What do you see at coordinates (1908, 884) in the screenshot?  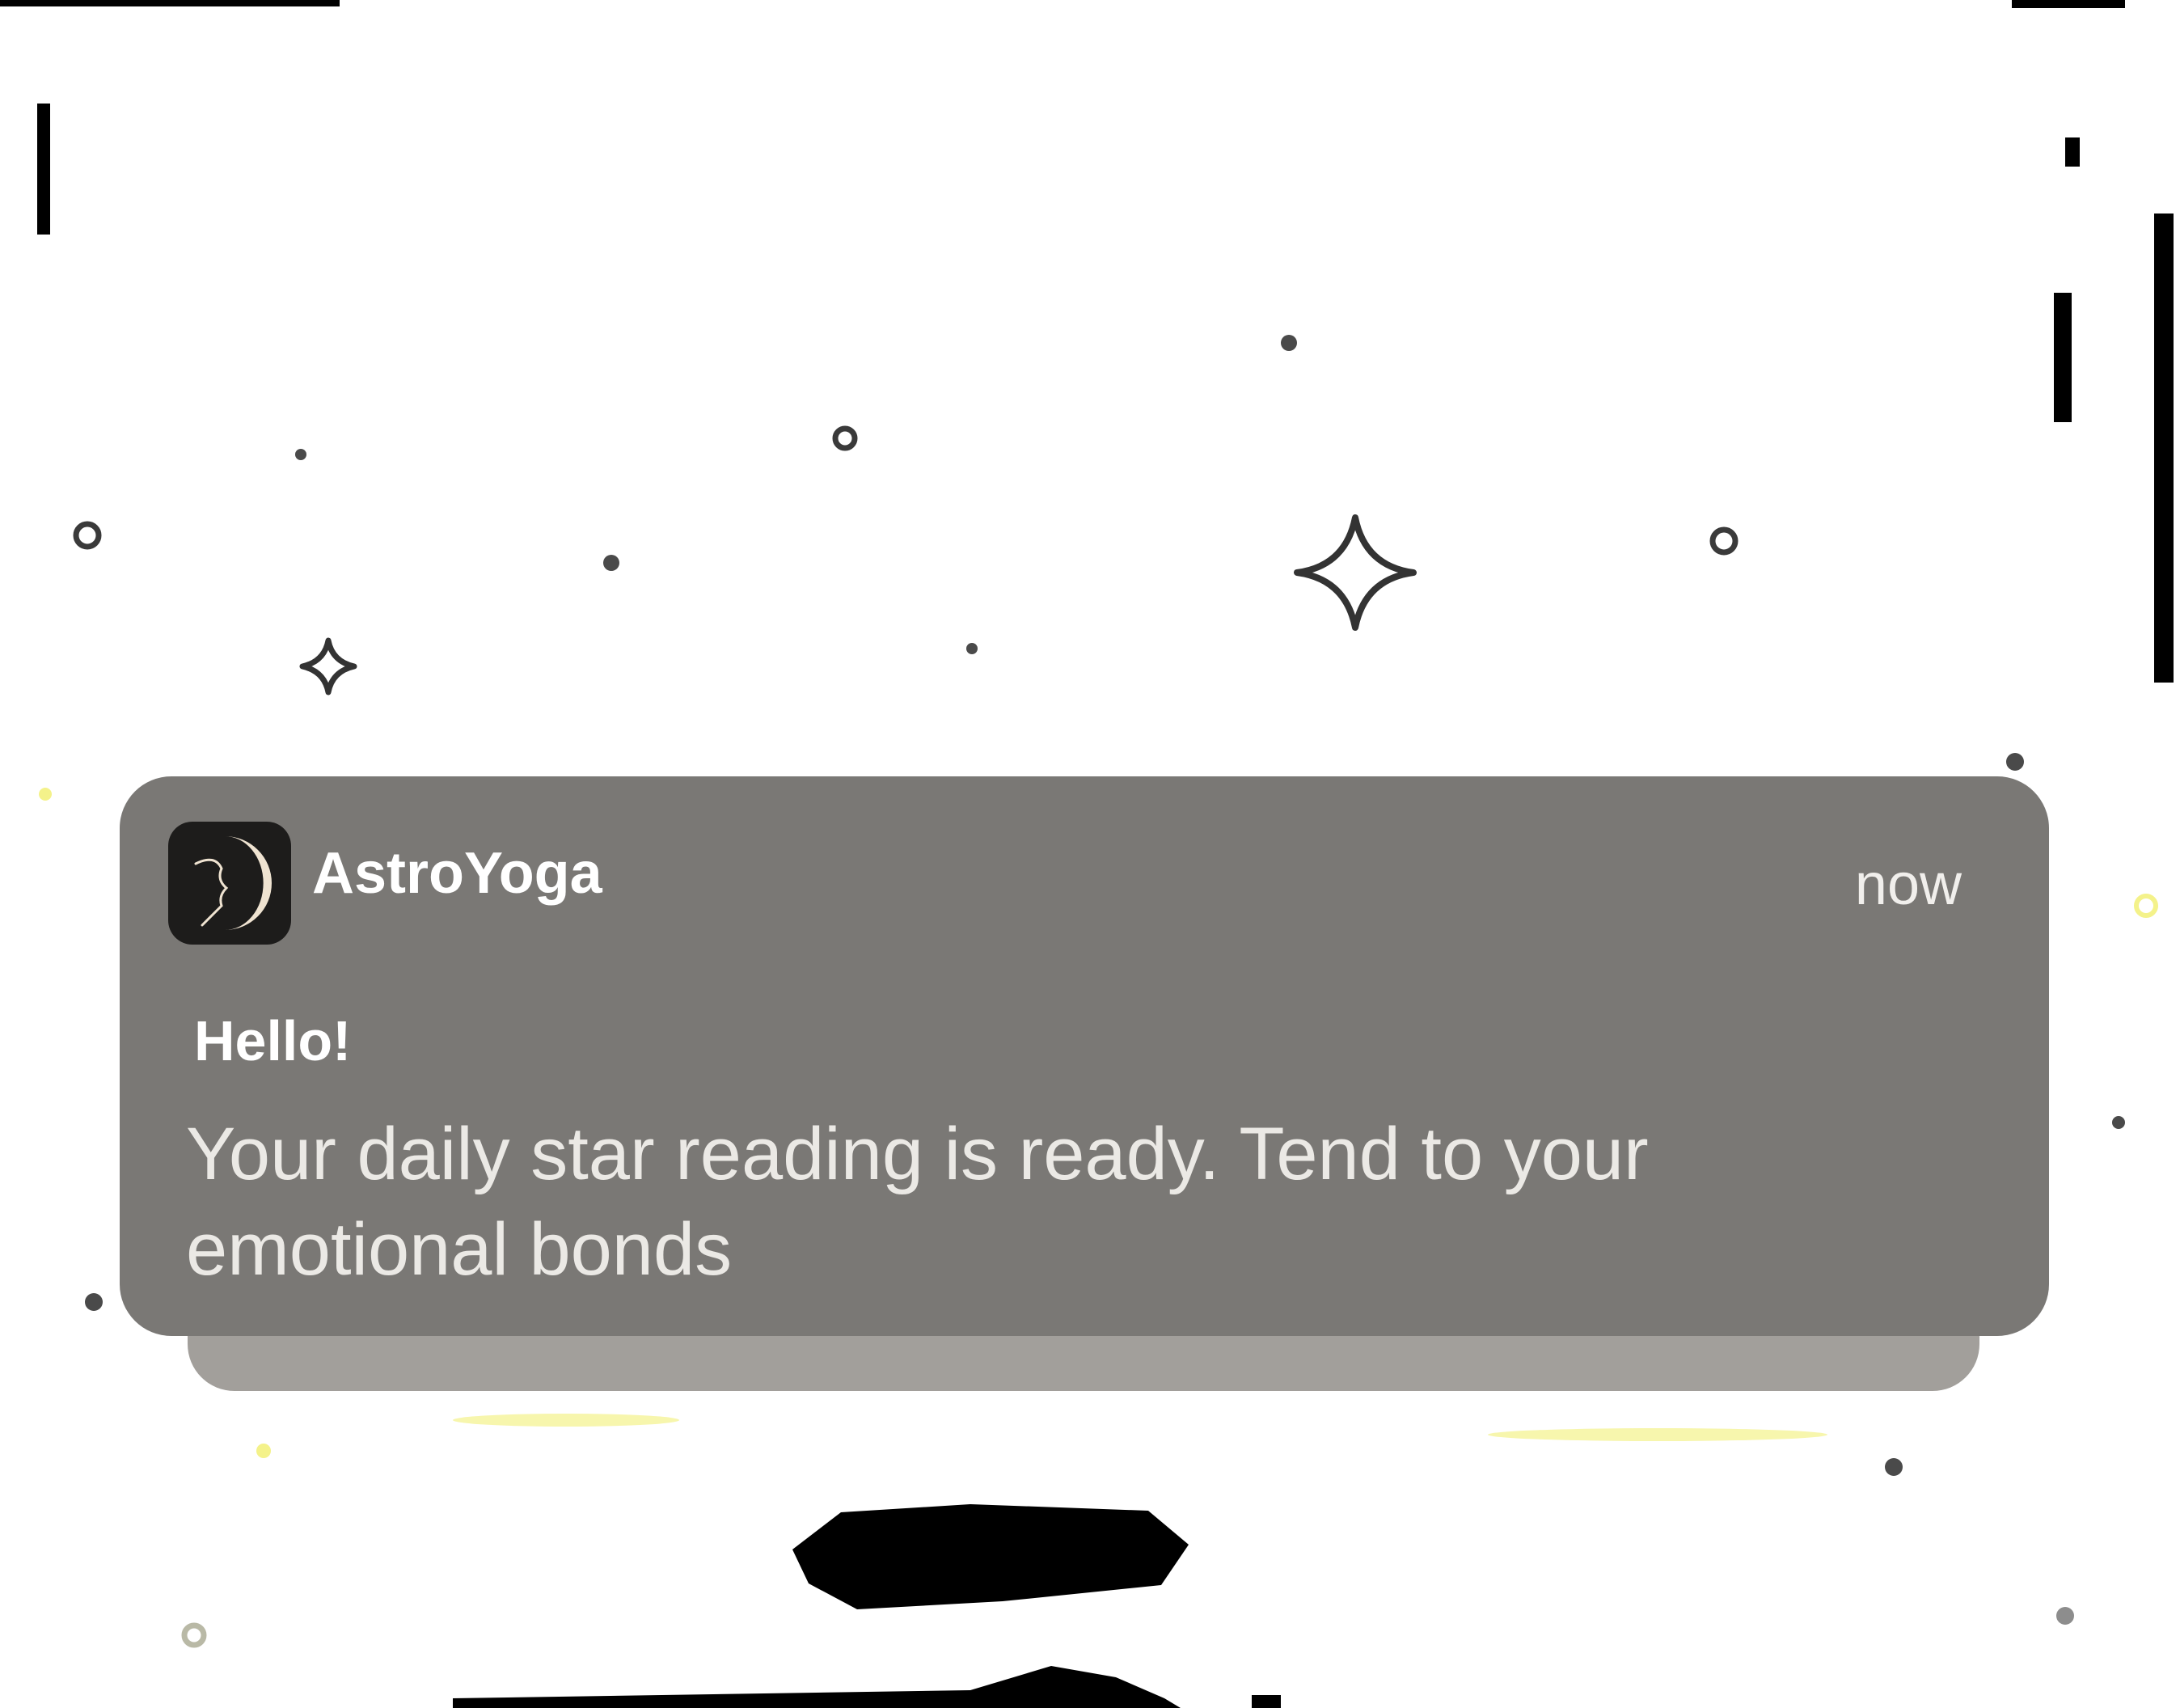 I see `notification-timestamp: now` at bounding box center [1908, 884].